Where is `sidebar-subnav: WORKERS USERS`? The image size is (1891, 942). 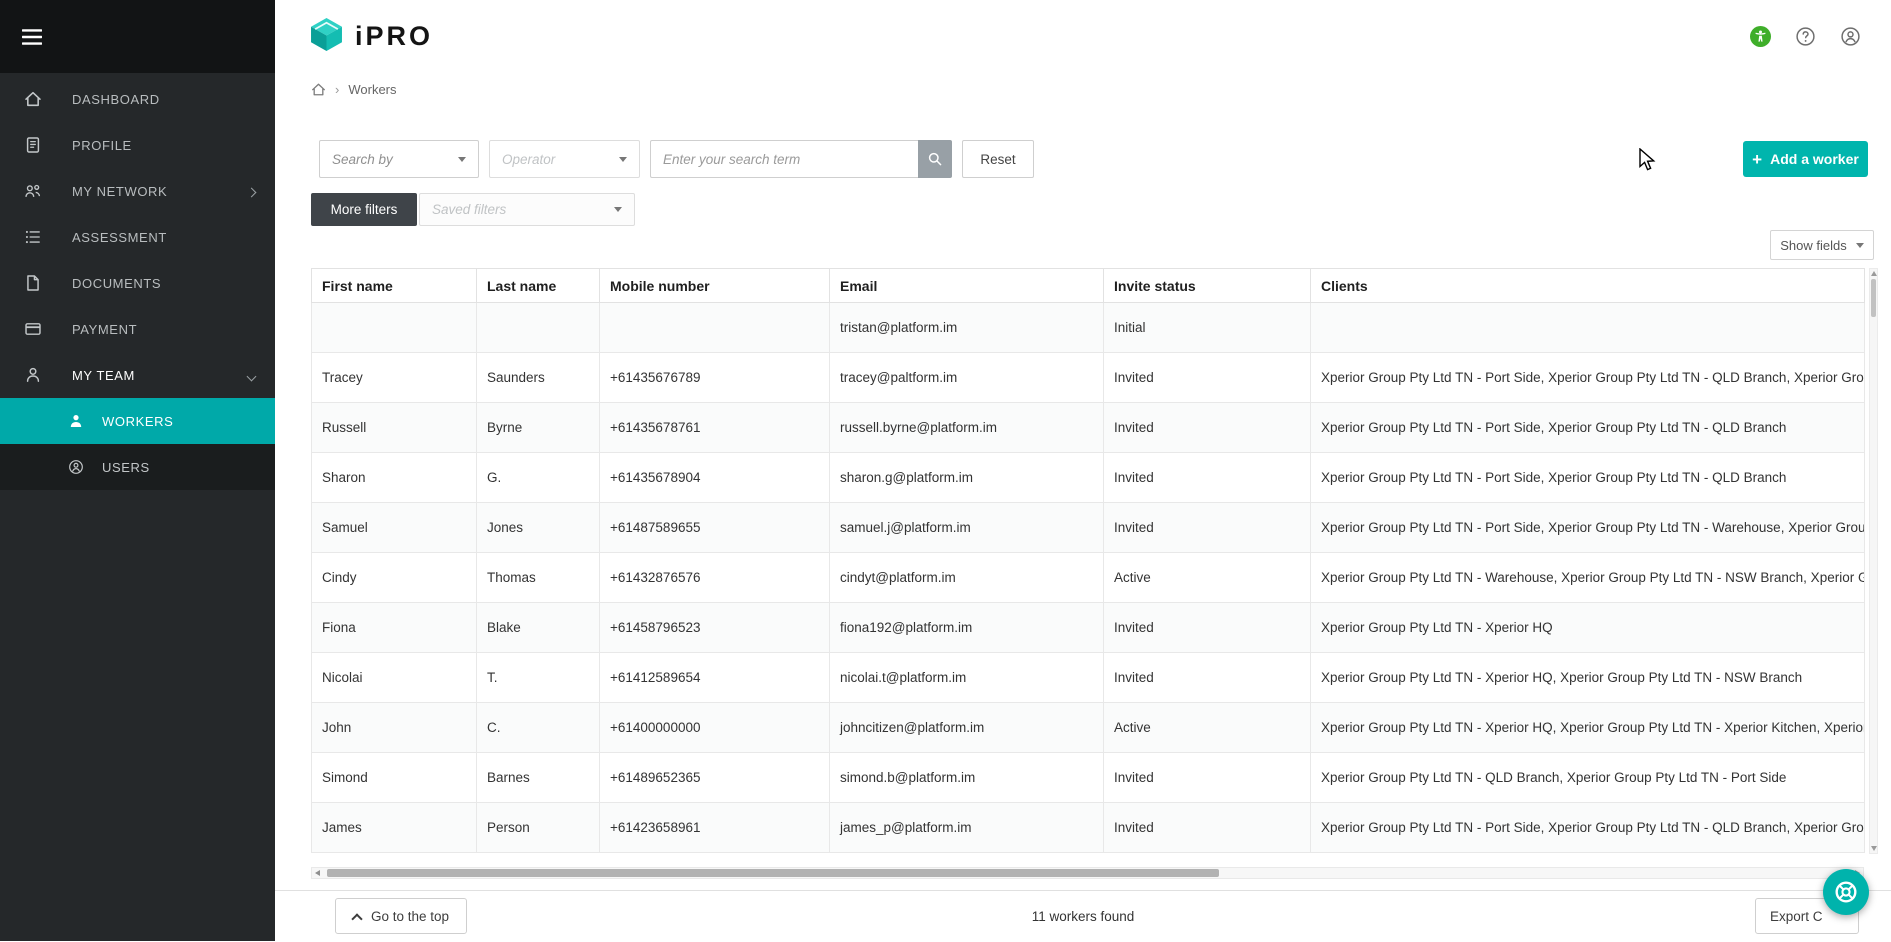
sidebar-subnav: WORKERS USERS is located at coordinates (137, 444).